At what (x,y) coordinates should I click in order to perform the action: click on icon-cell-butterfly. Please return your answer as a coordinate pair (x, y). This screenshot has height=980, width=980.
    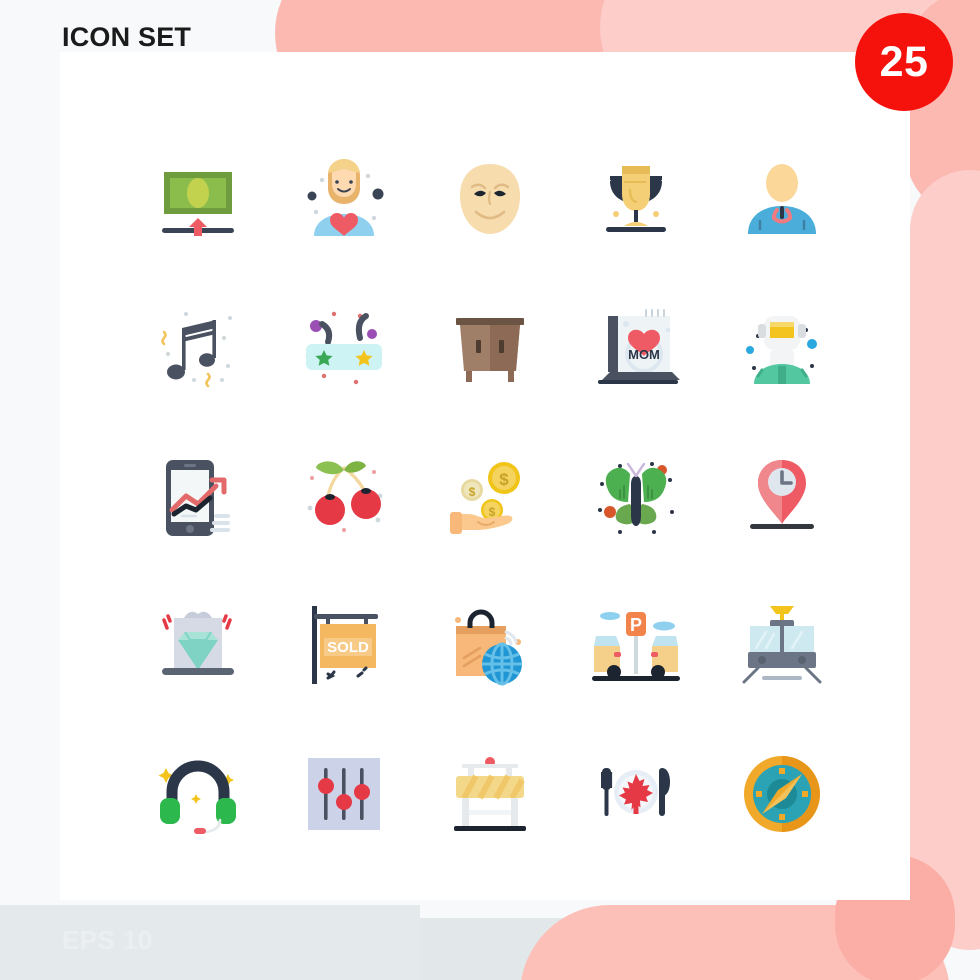
    Looking at the image, I should click on (636, 498).